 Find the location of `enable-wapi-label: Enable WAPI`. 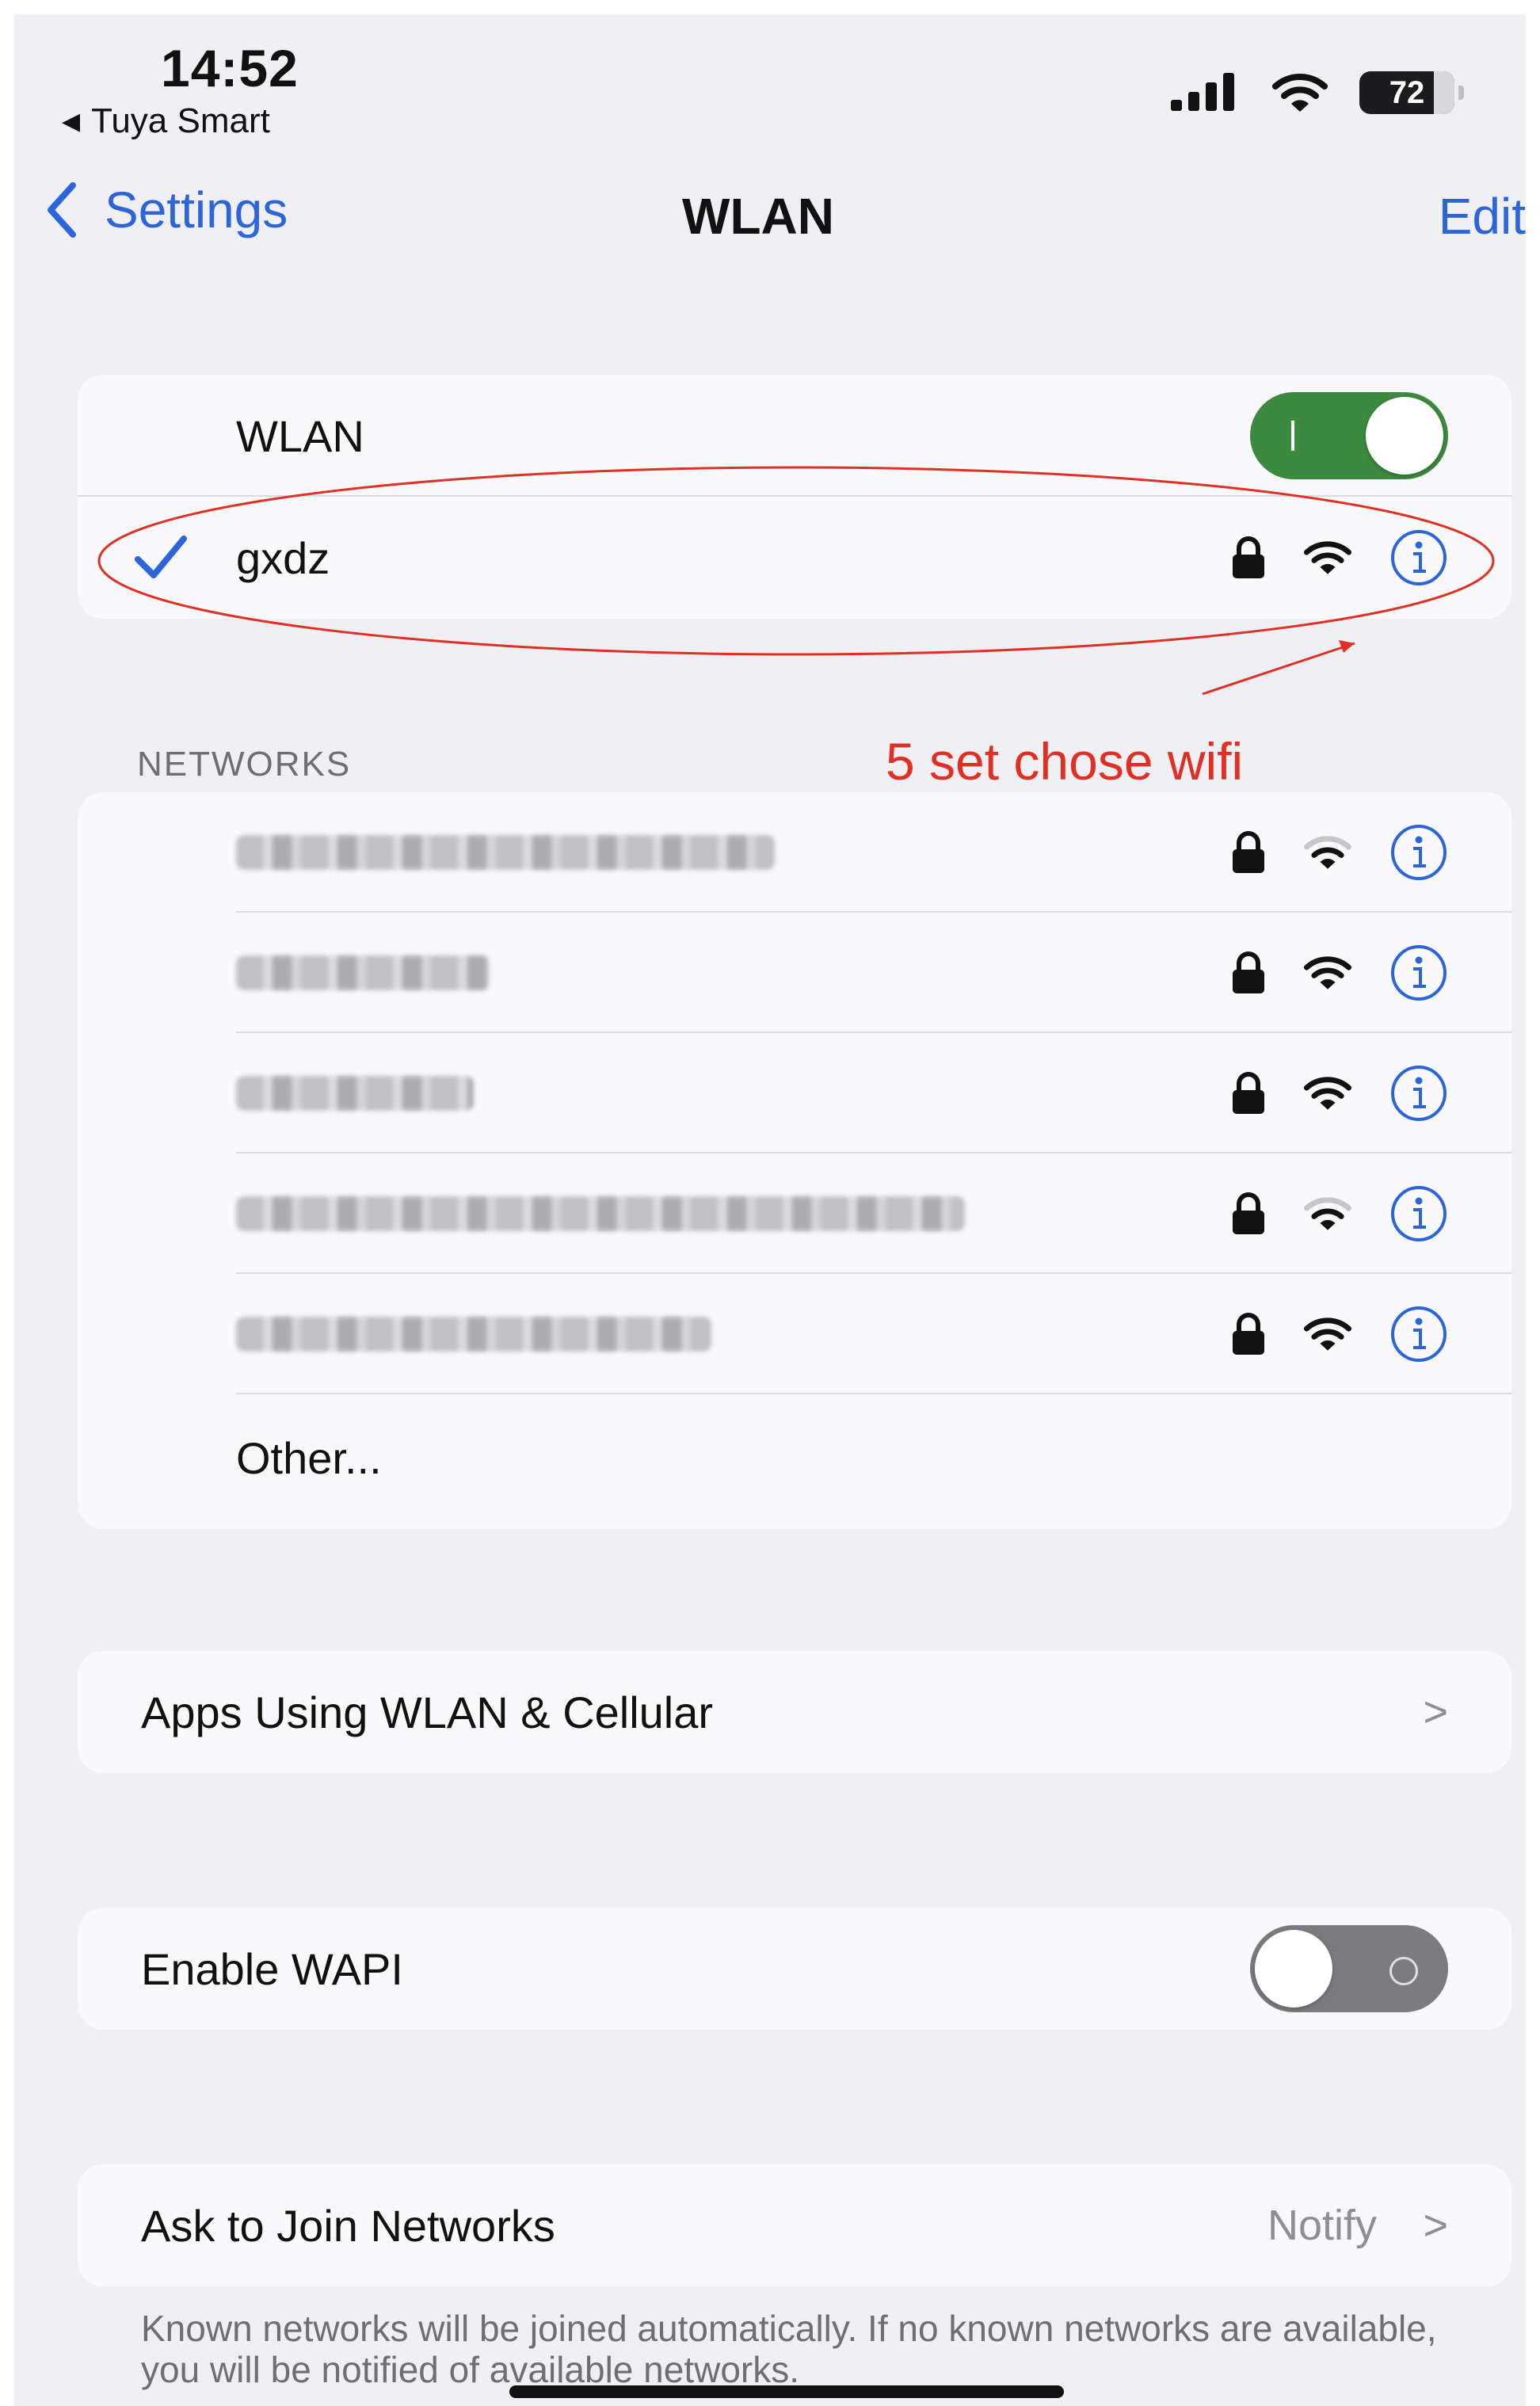

enable-wapi-label: Enable WAPI is located at coordinates (272, 1969).